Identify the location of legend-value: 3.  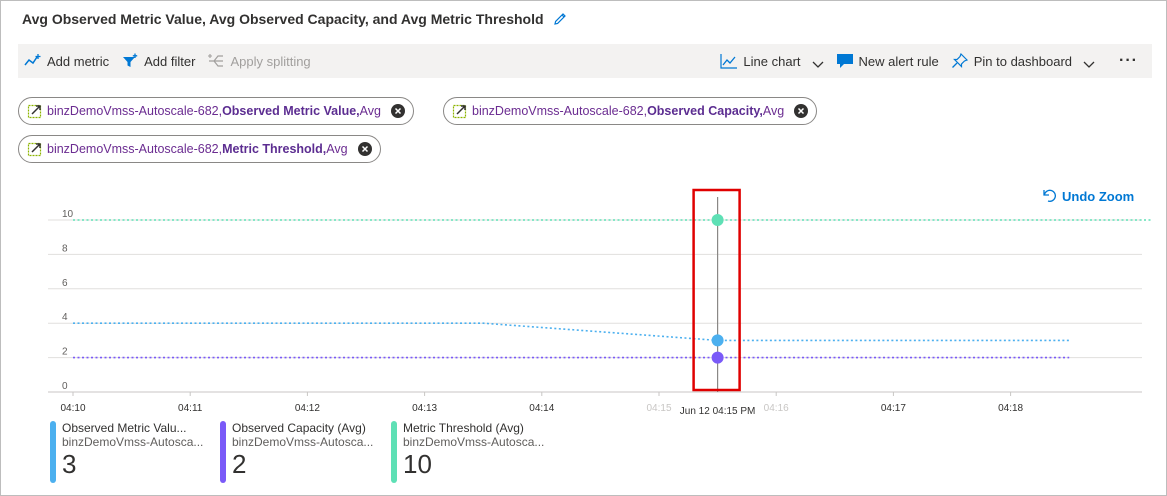
(69, 464).